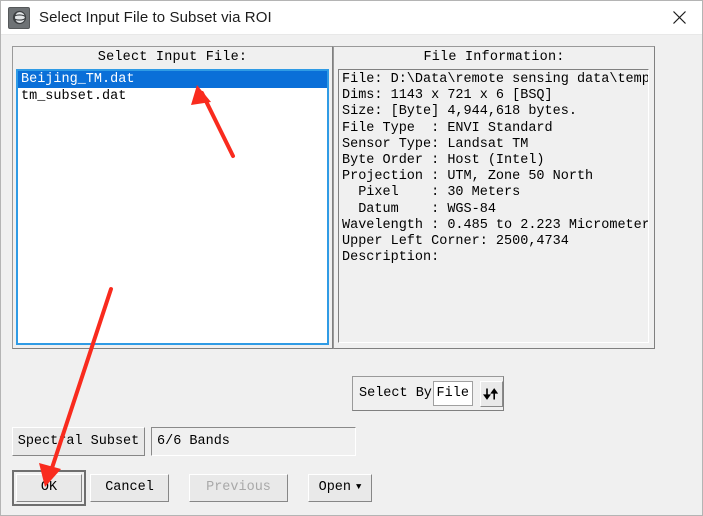 This screenshot has height=516, width=703. I want to click on previous-button-wrap: Previous, so click(238, 488).